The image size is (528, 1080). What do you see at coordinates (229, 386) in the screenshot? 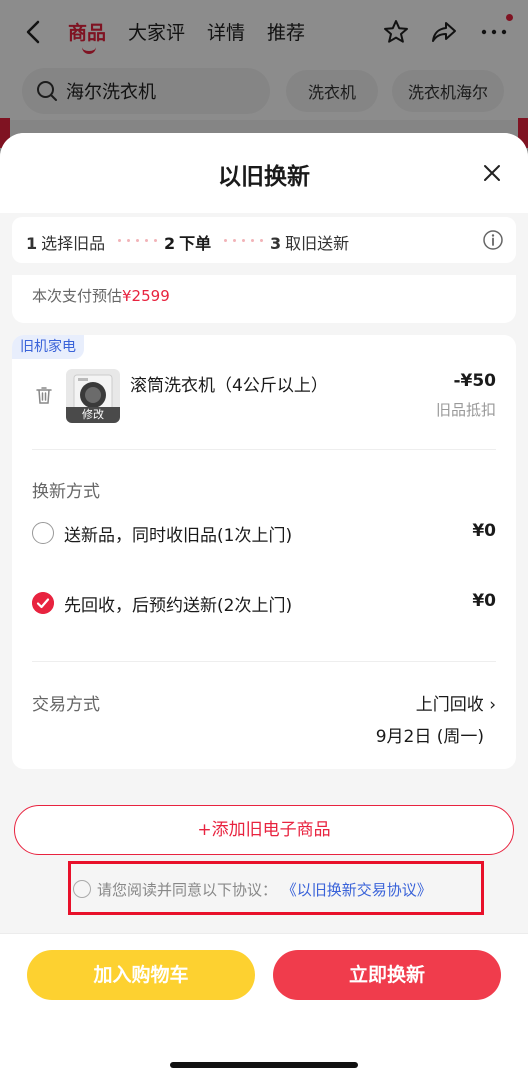
I see `old-item-name: 滚筒洗衣机（4公斤以上）` at bounding box center [229, 386].